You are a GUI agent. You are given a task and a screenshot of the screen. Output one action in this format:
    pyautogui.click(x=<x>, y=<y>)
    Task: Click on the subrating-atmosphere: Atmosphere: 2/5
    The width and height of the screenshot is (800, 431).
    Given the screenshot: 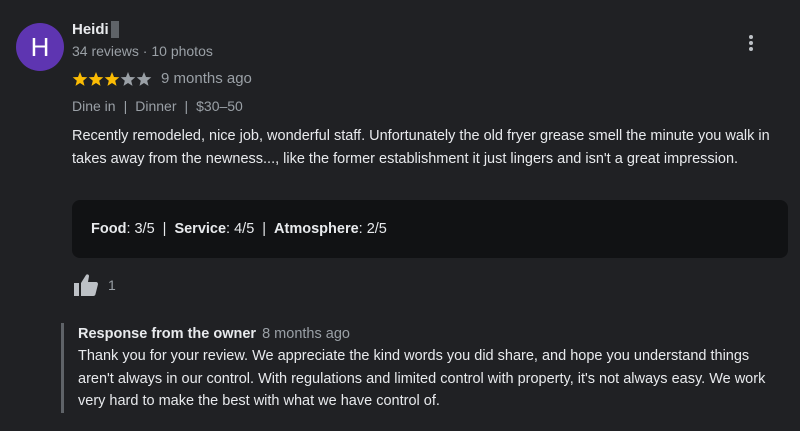 What is the action you would take?
    pyautogui.click(x=330, y=229)
    